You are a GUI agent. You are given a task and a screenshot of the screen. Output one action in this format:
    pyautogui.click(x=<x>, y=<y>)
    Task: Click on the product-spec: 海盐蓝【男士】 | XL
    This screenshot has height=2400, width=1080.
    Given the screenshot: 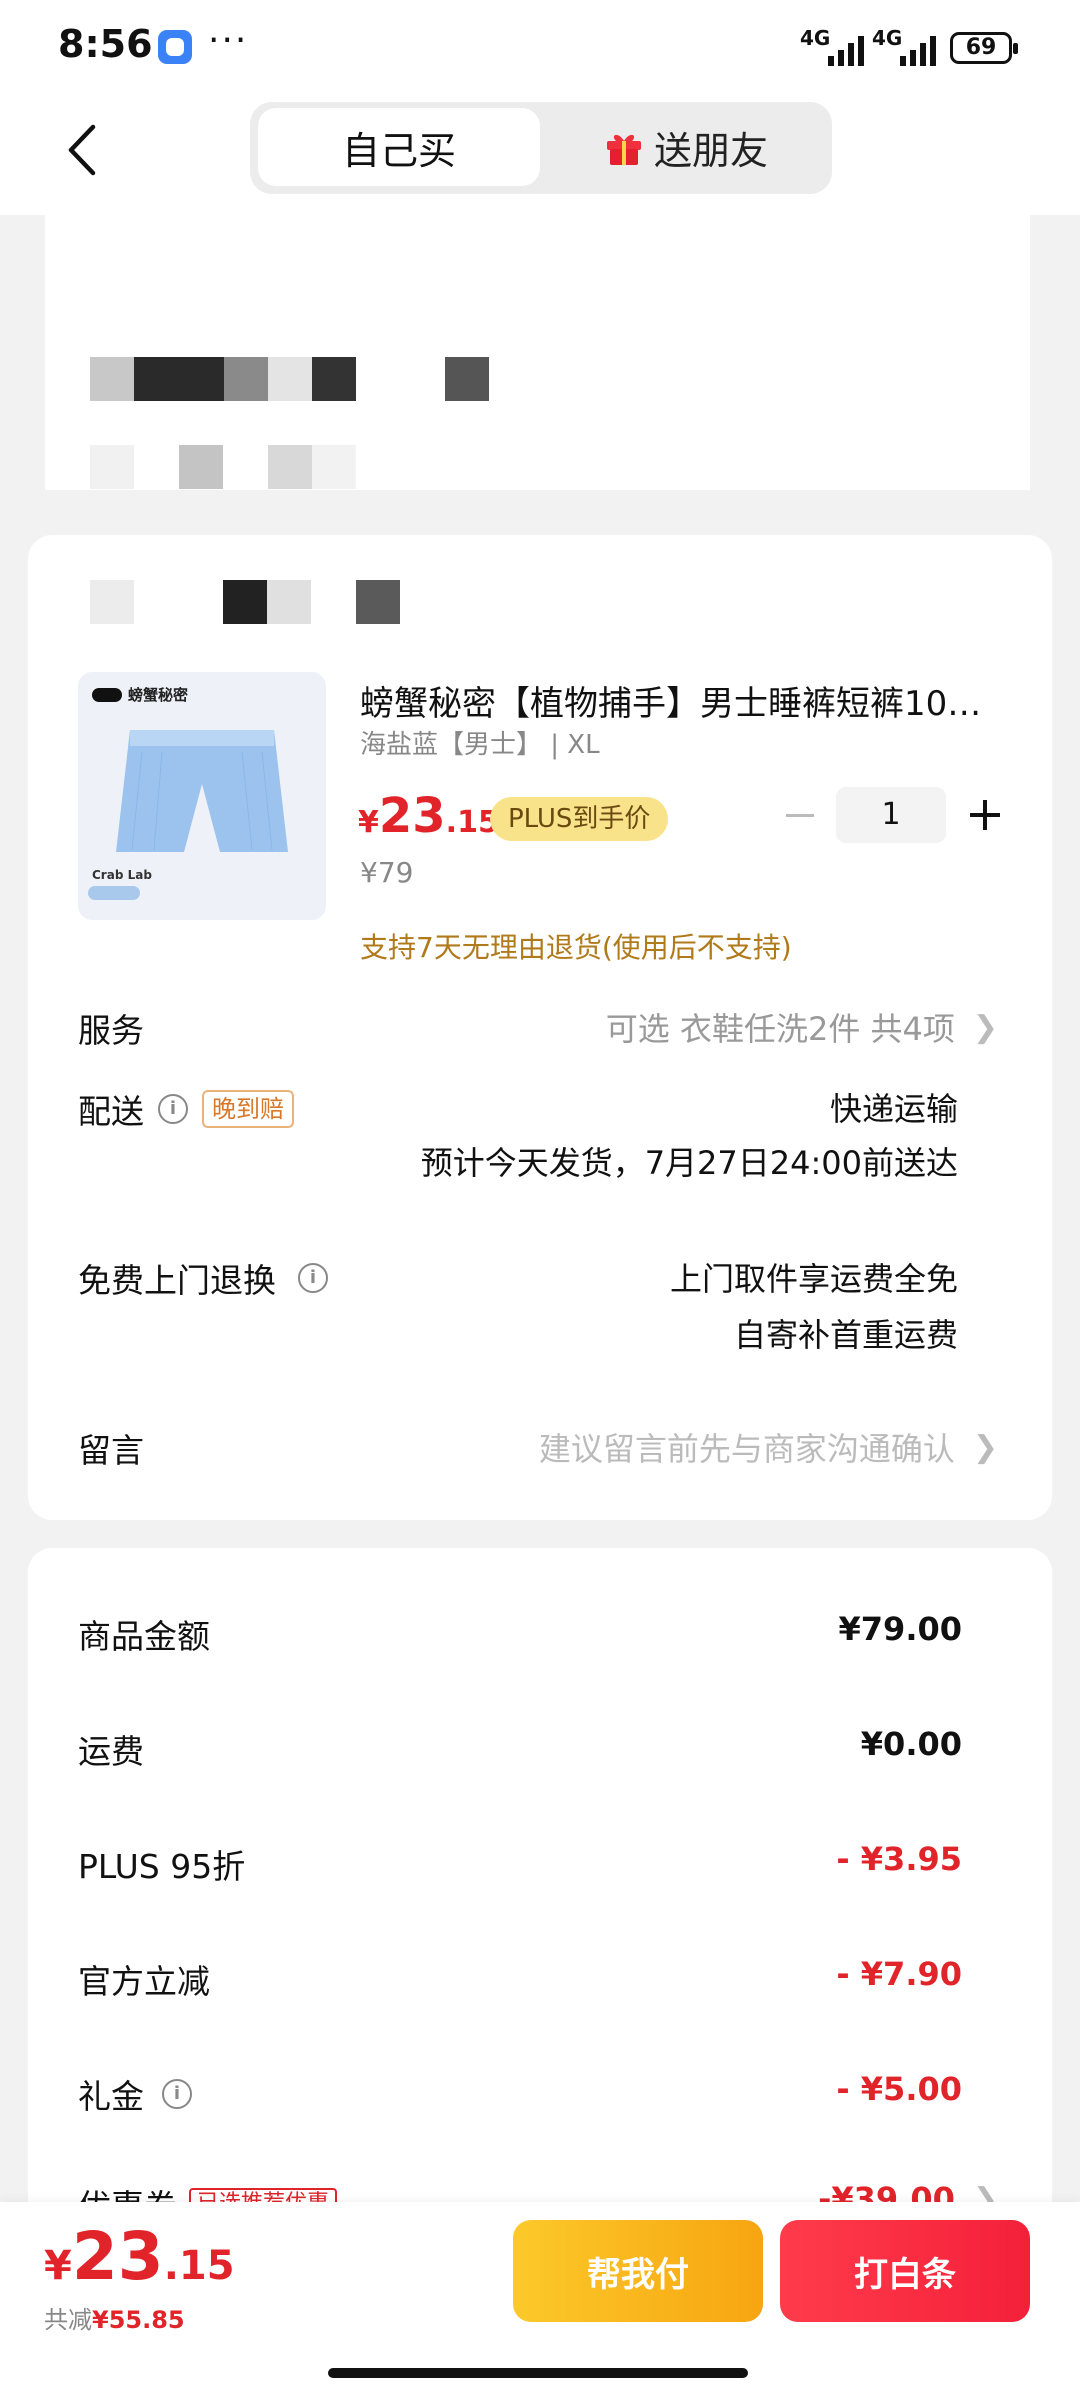 What is the action you would take?
    pyautogui.click(x=480, y=742)
    